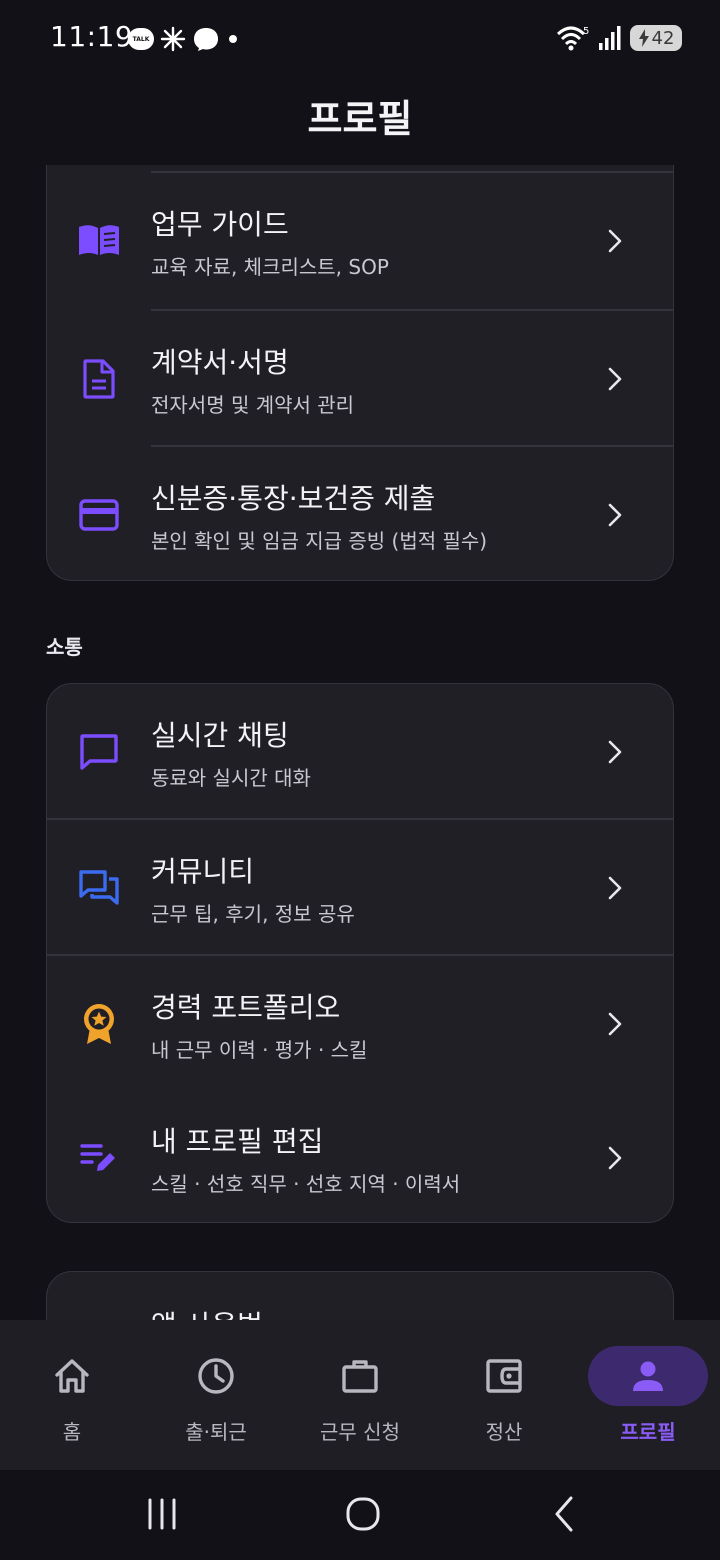 The height and width of the screenshot is (1560, 720). I want to click on wifi-label: 5, so click(586, 31).